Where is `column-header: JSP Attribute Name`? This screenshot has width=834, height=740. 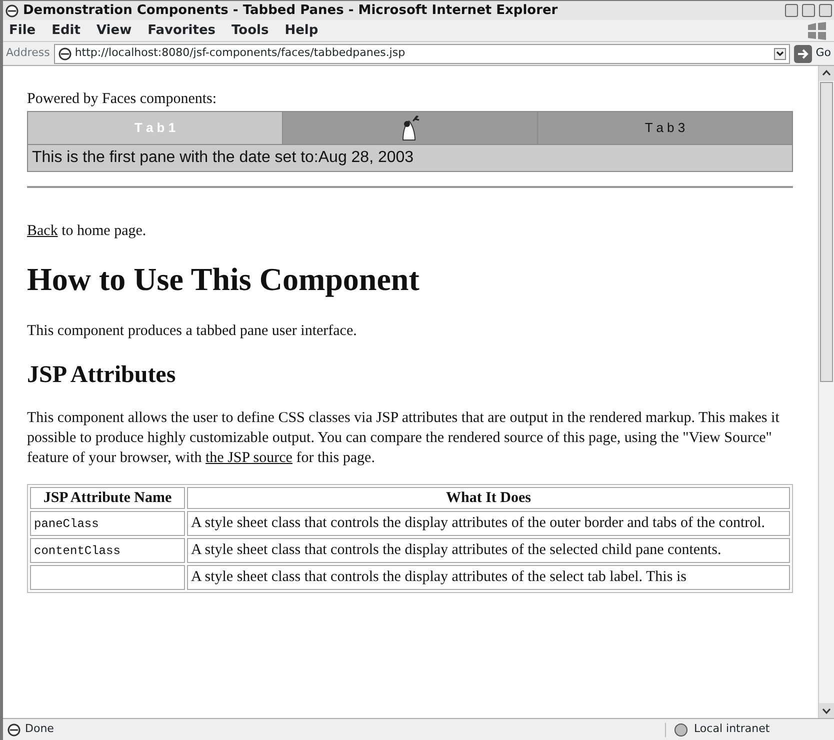
column-header: JSP Attribute Name is located at coordinates (107, 498).